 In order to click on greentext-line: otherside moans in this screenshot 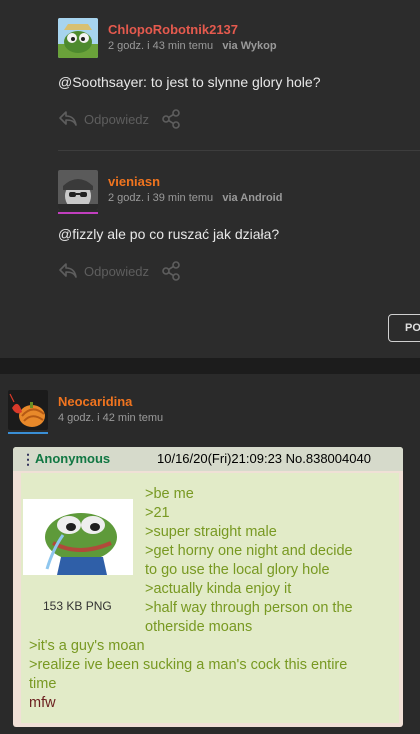, I will do `click(199, 627)`.